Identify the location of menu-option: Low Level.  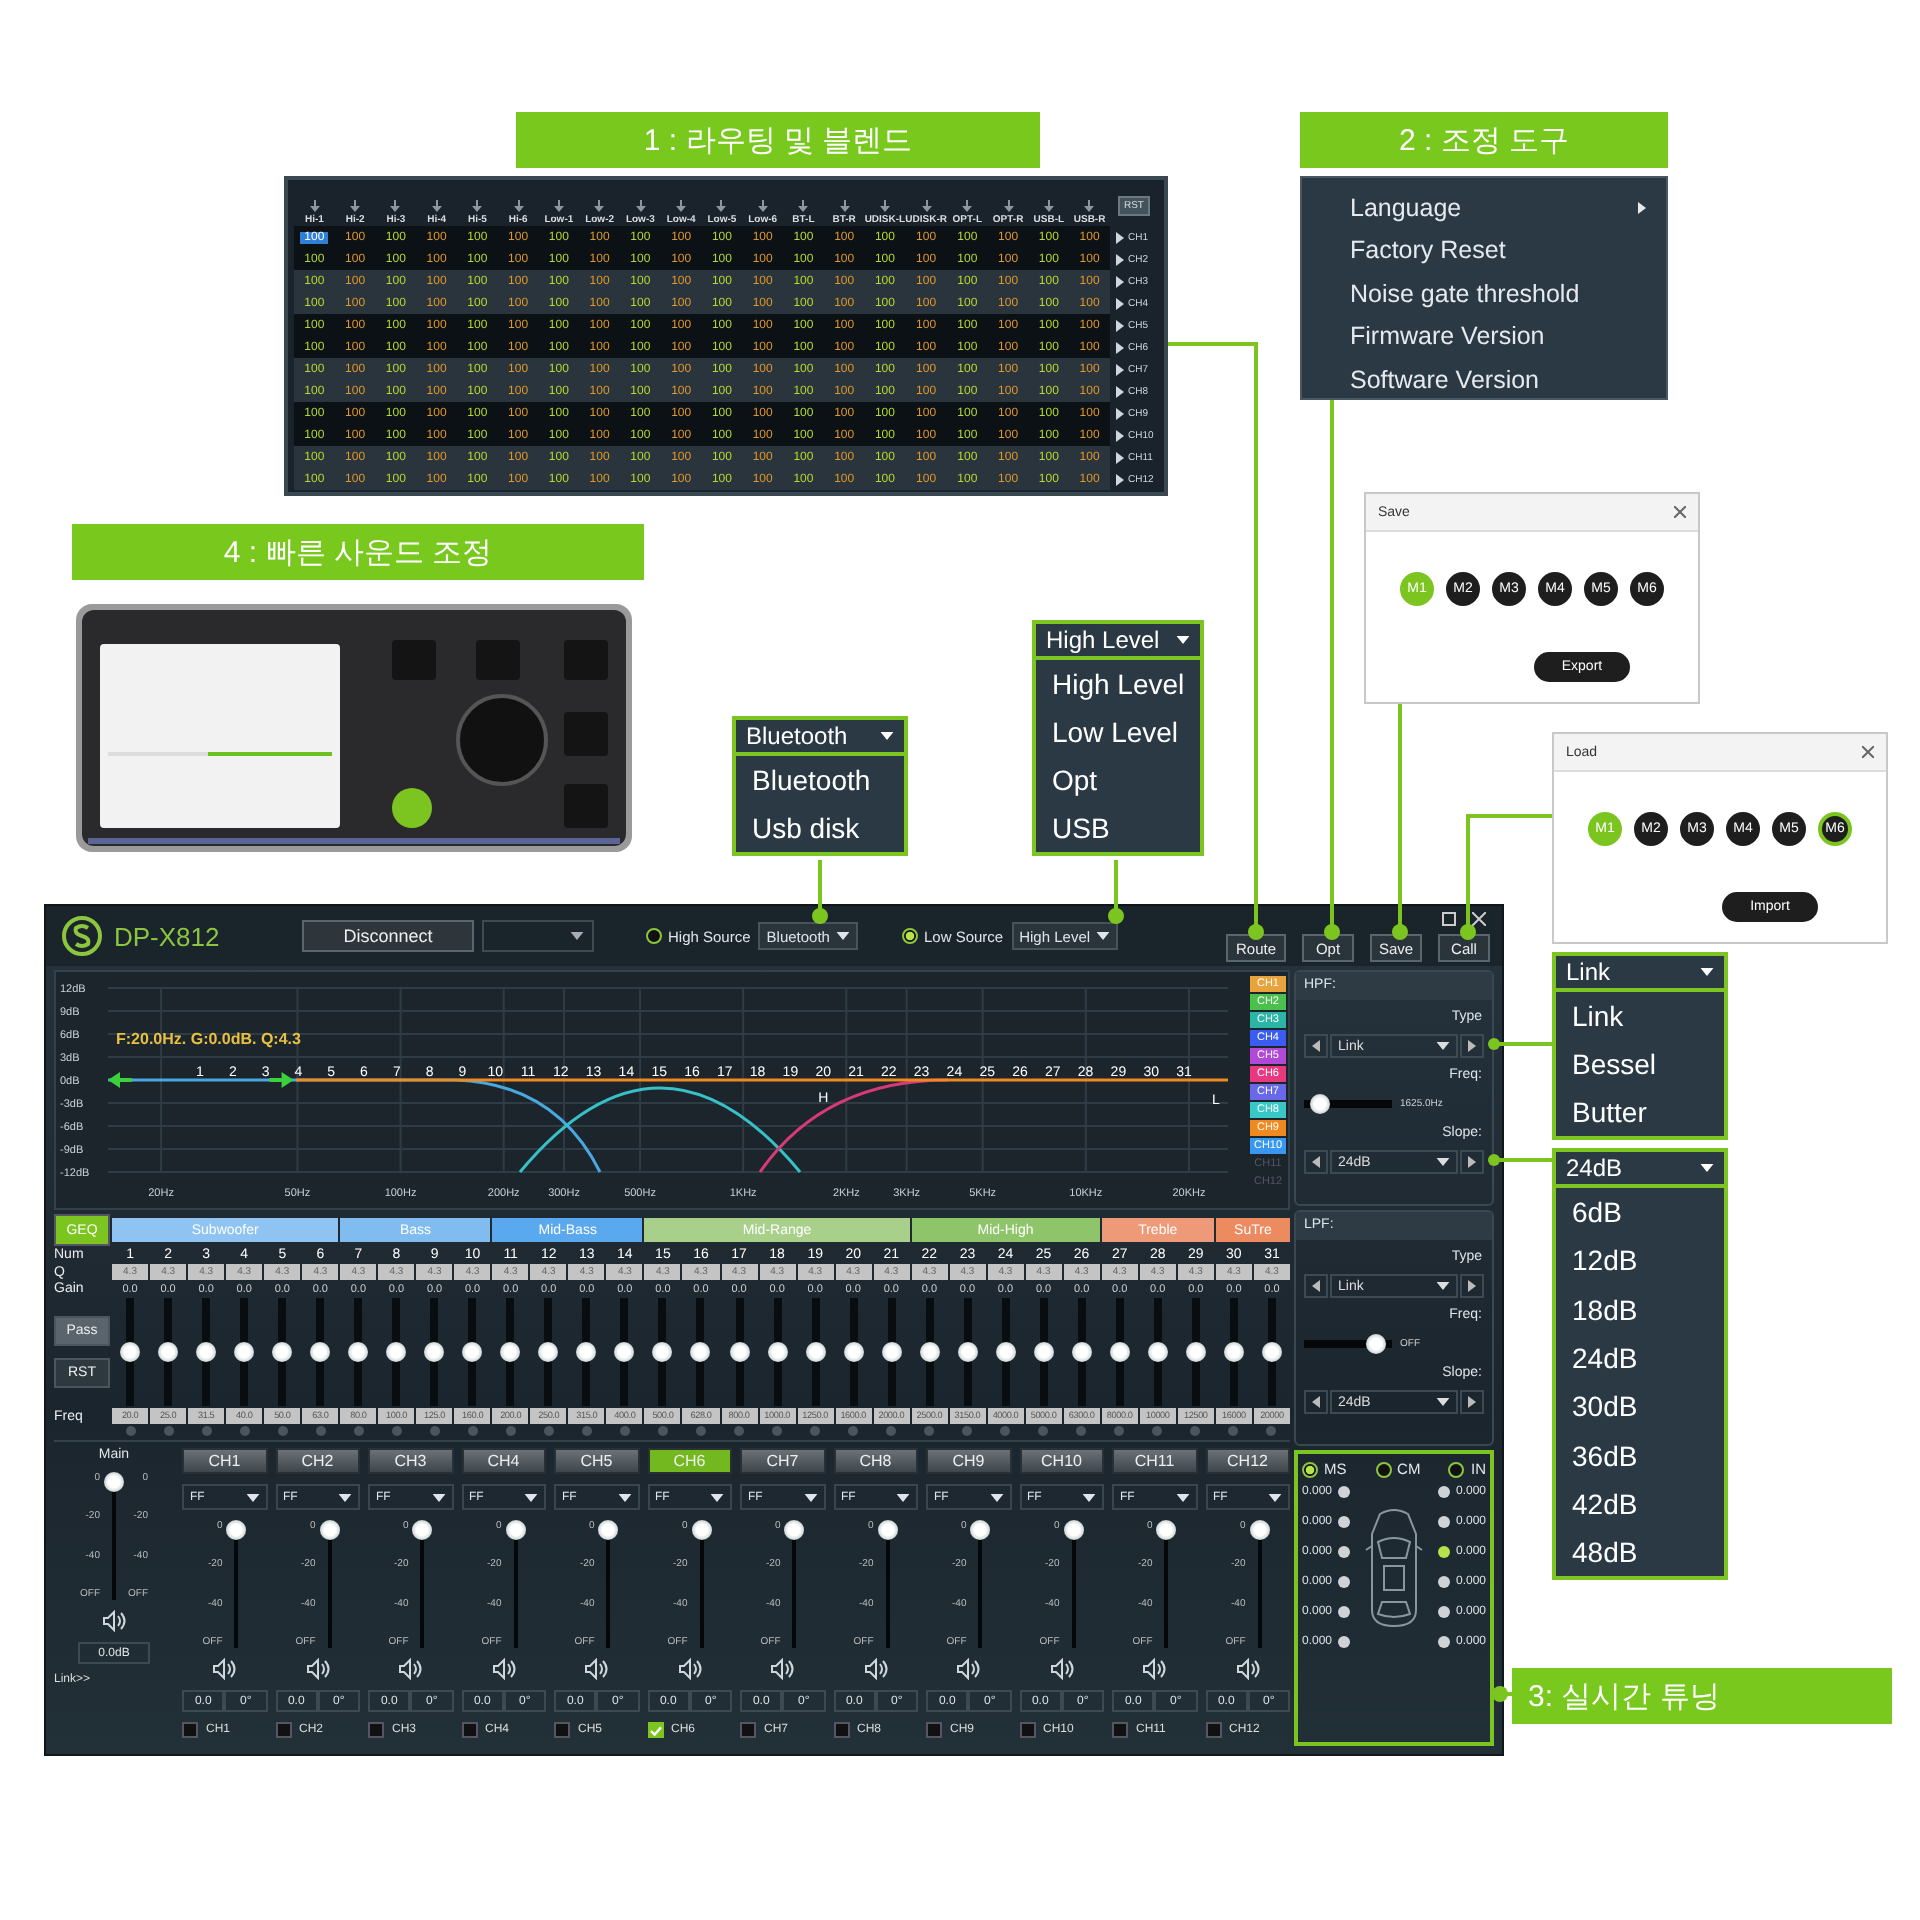
(1118, 732).